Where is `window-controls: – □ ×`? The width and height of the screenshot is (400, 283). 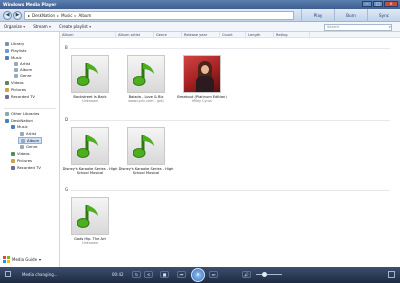
window-controls: – □ × is located at coordinates (380, 4).